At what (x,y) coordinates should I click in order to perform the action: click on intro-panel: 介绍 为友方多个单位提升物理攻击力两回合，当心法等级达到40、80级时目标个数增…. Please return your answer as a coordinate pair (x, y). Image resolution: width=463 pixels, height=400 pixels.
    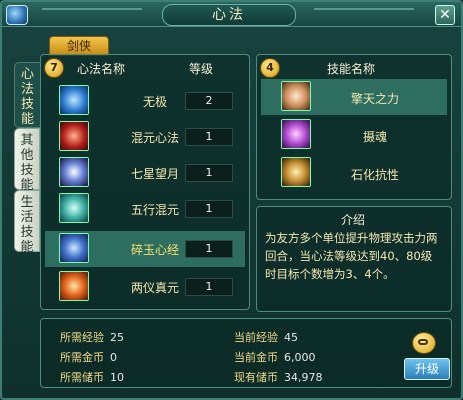
    Looking at the image, I should click on (354, 259).